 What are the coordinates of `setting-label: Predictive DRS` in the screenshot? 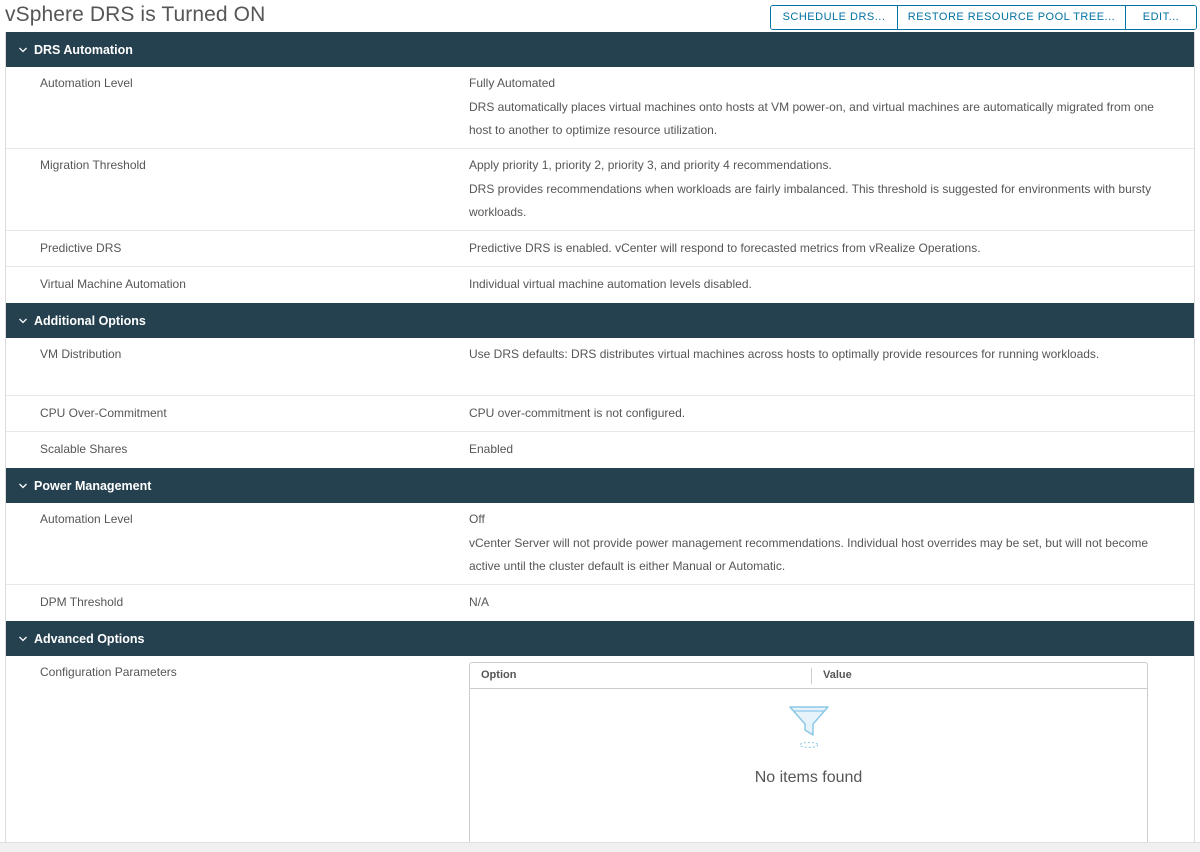 It's located at (81, 248).